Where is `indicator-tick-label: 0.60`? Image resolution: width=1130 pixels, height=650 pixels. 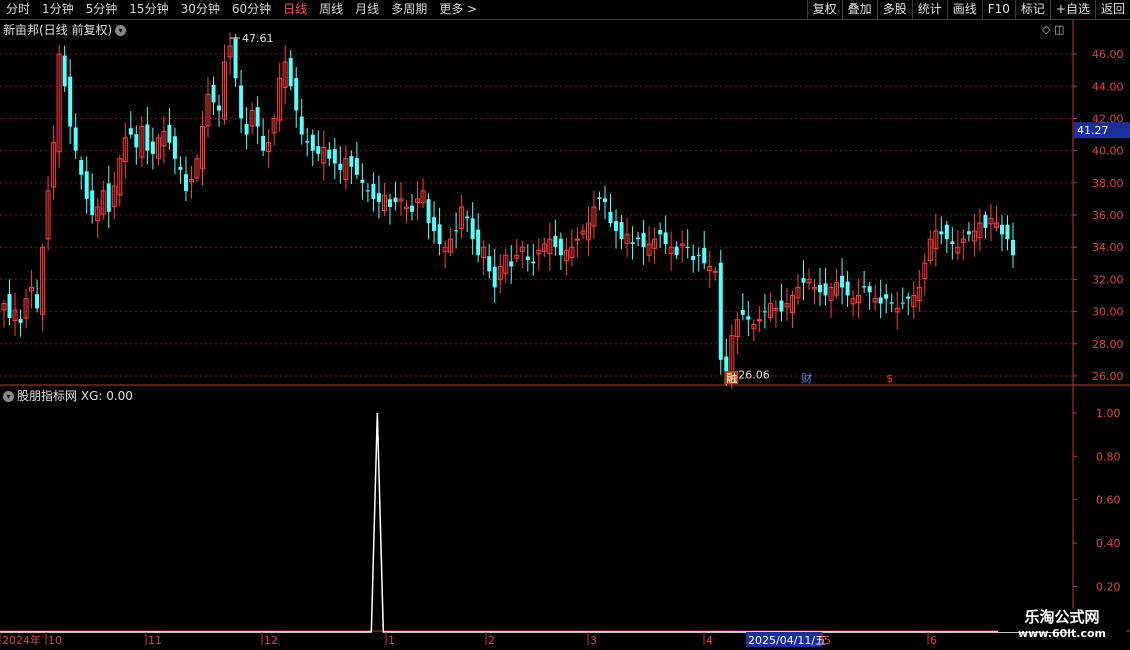
indicator-tick-label: 0.60 is located at coordinates (1108, 500).